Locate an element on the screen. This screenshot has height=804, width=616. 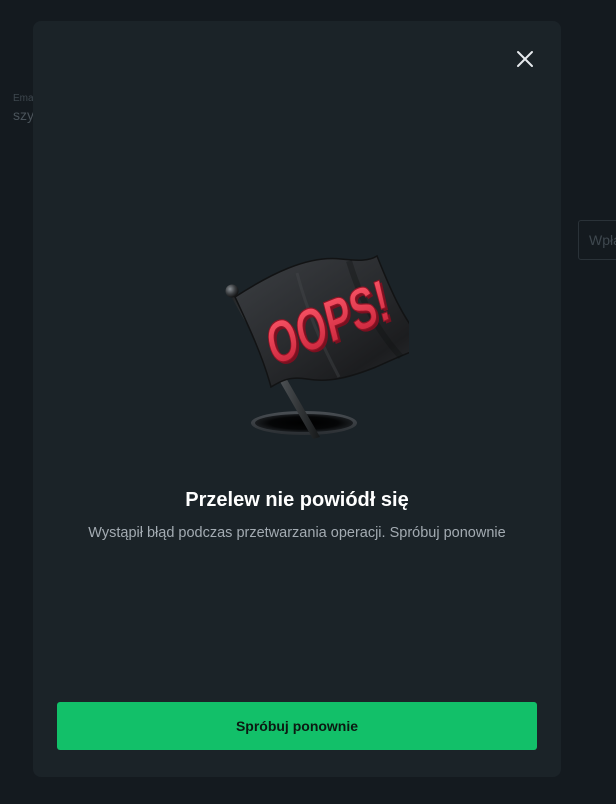
modal-title: Przelew nie powiódł się is located at coordinates (297, 500).